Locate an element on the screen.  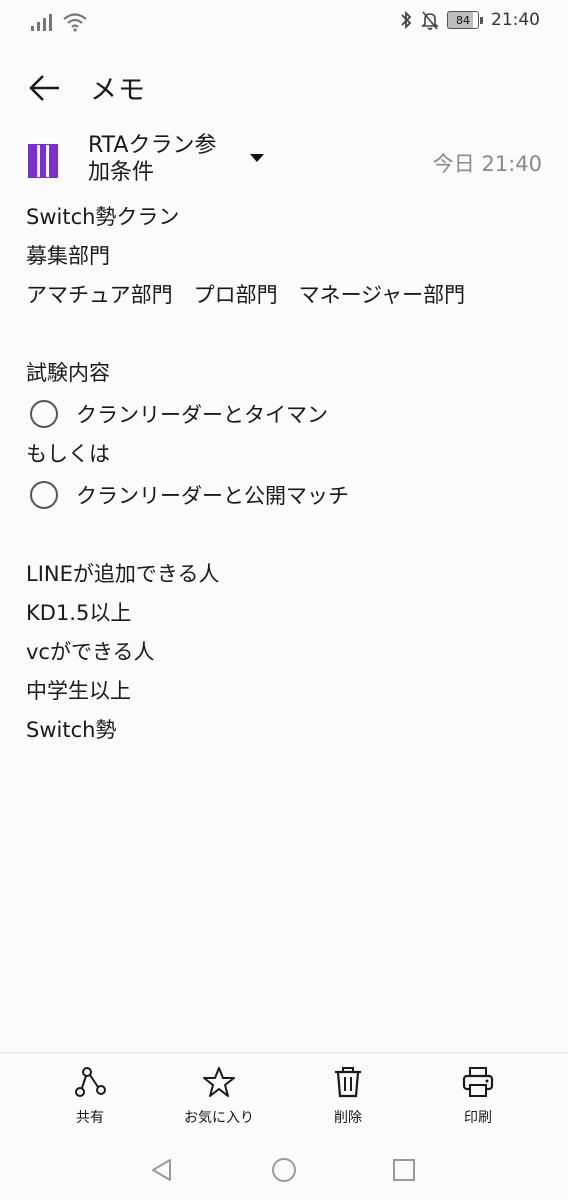
app-header: メモ is located at coordinates (284, 87).